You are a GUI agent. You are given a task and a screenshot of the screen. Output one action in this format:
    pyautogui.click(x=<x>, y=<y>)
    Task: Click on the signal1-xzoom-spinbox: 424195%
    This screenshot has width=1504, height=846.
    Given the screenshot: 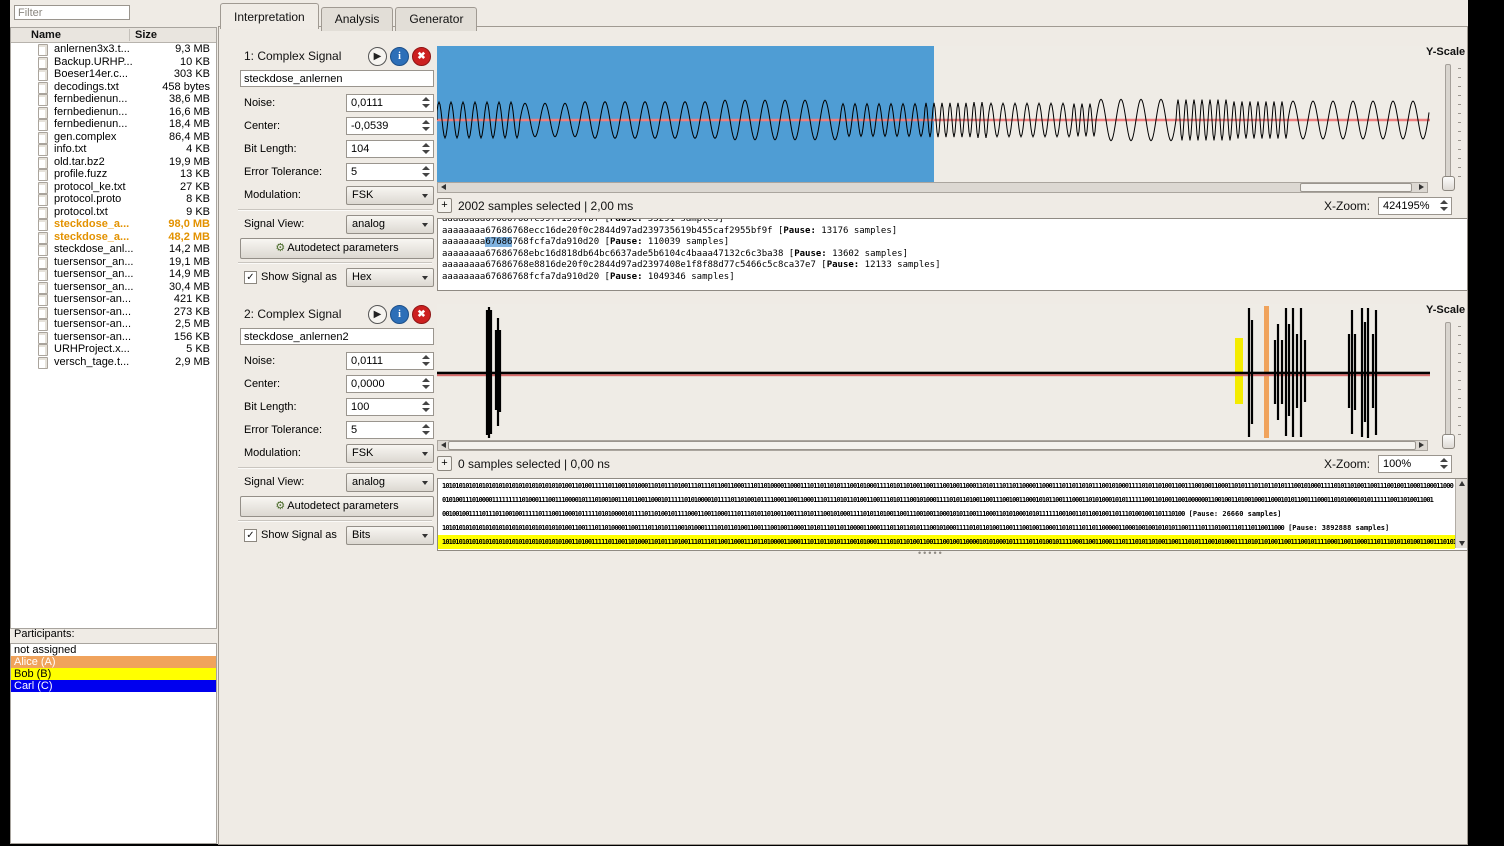 What is the action you would take?
    pyautogui.click(x=1415, y=206)
    